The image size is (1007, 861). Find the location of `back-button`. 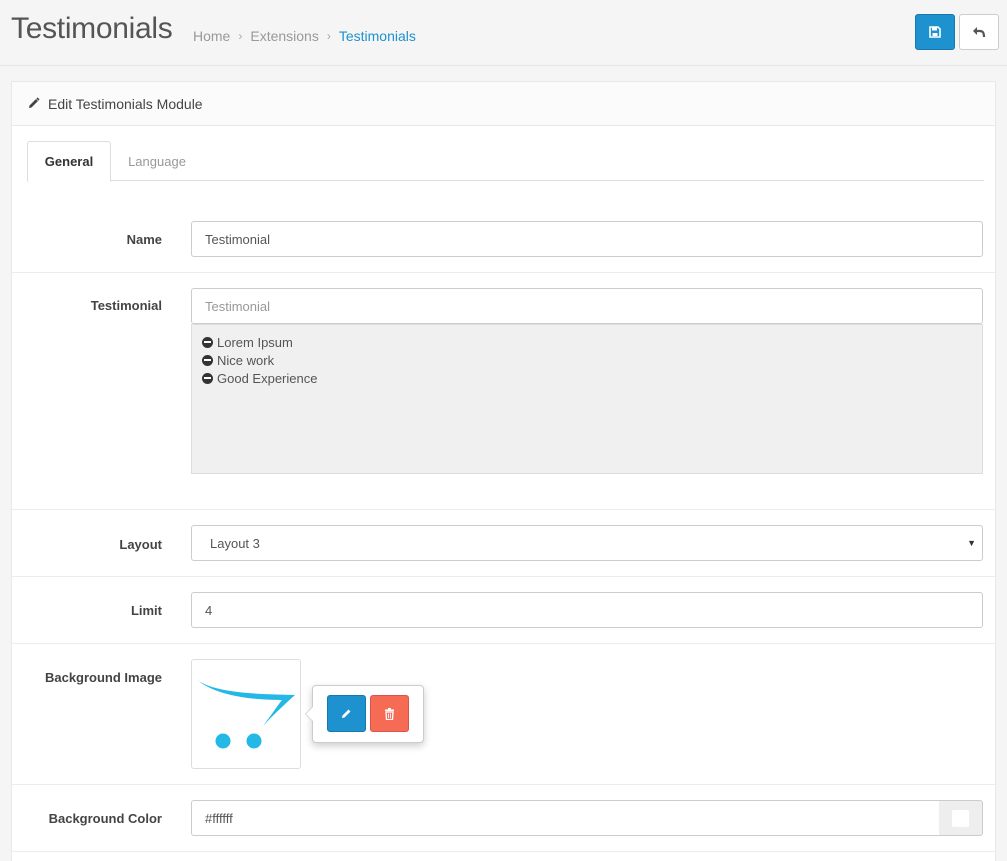

back-button is located at coordinates (979, 32).